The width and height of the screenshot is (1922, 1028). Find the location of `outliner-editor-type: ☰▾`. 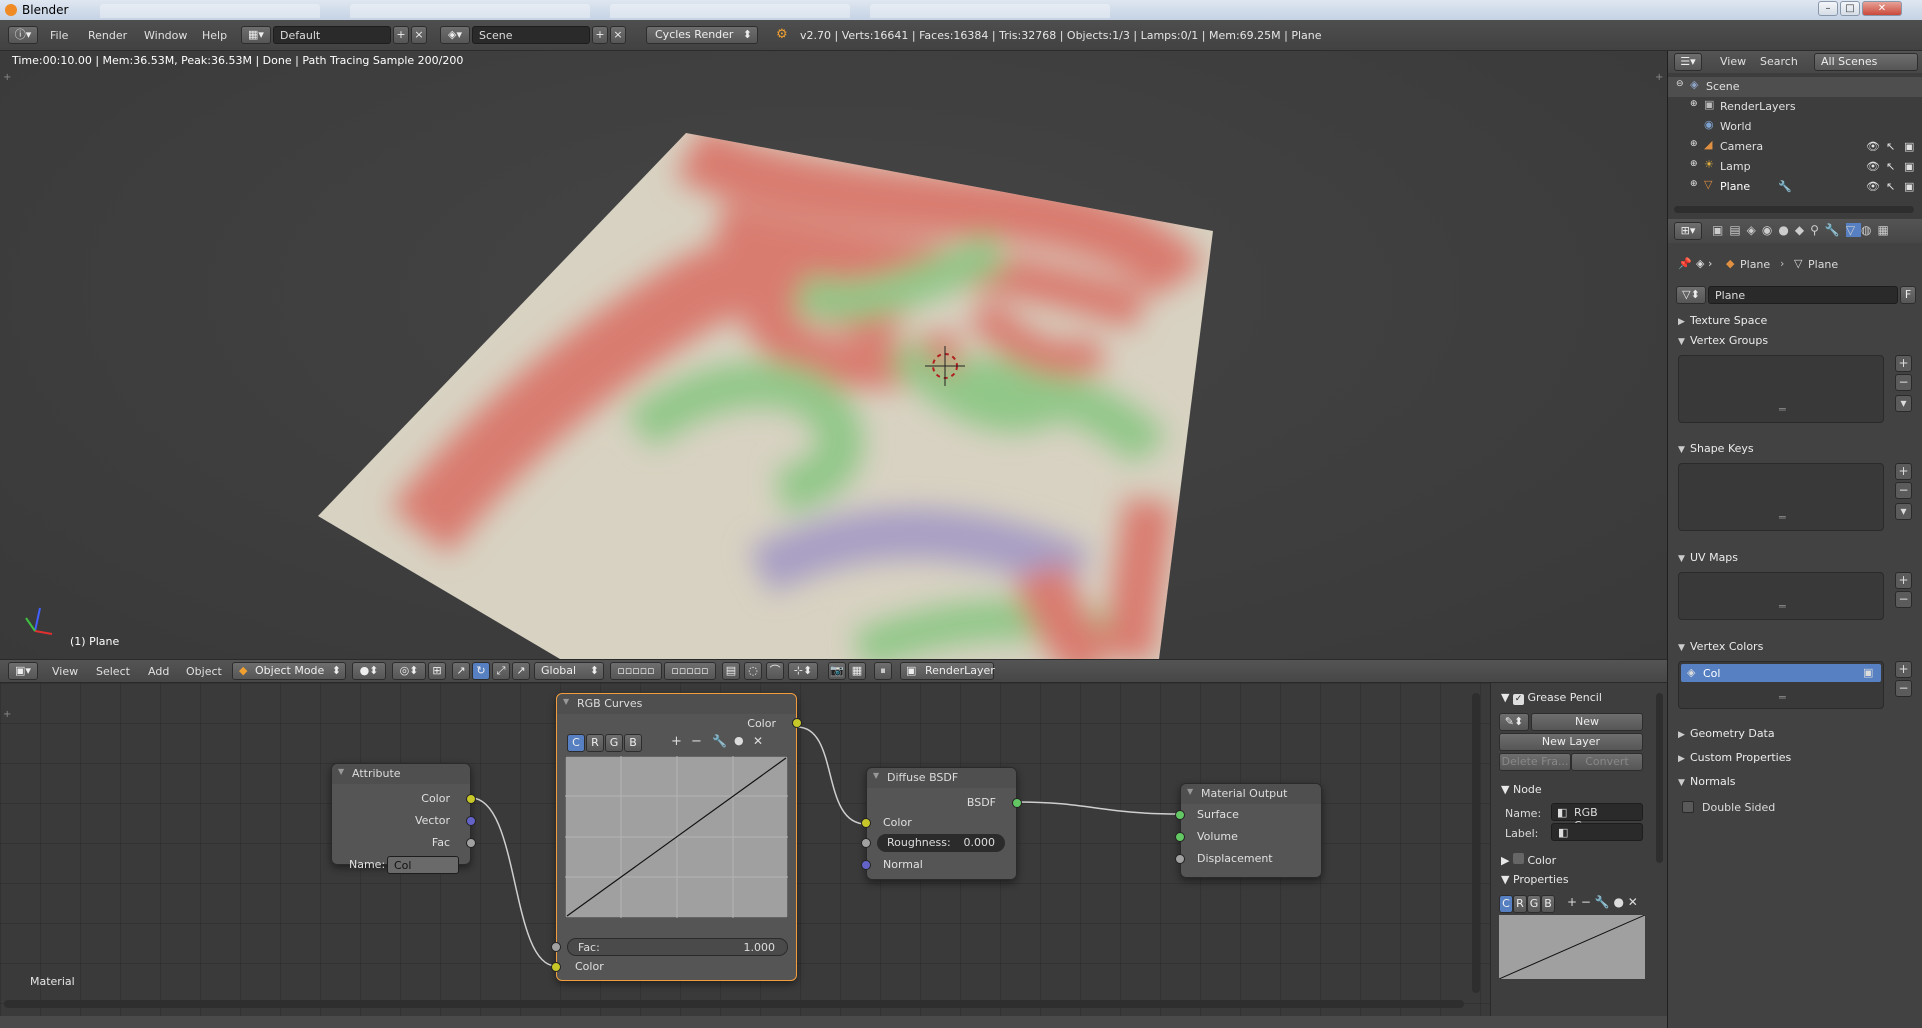

outliner-editor-type: ☰▾ is located at coordinates (1688, 62).